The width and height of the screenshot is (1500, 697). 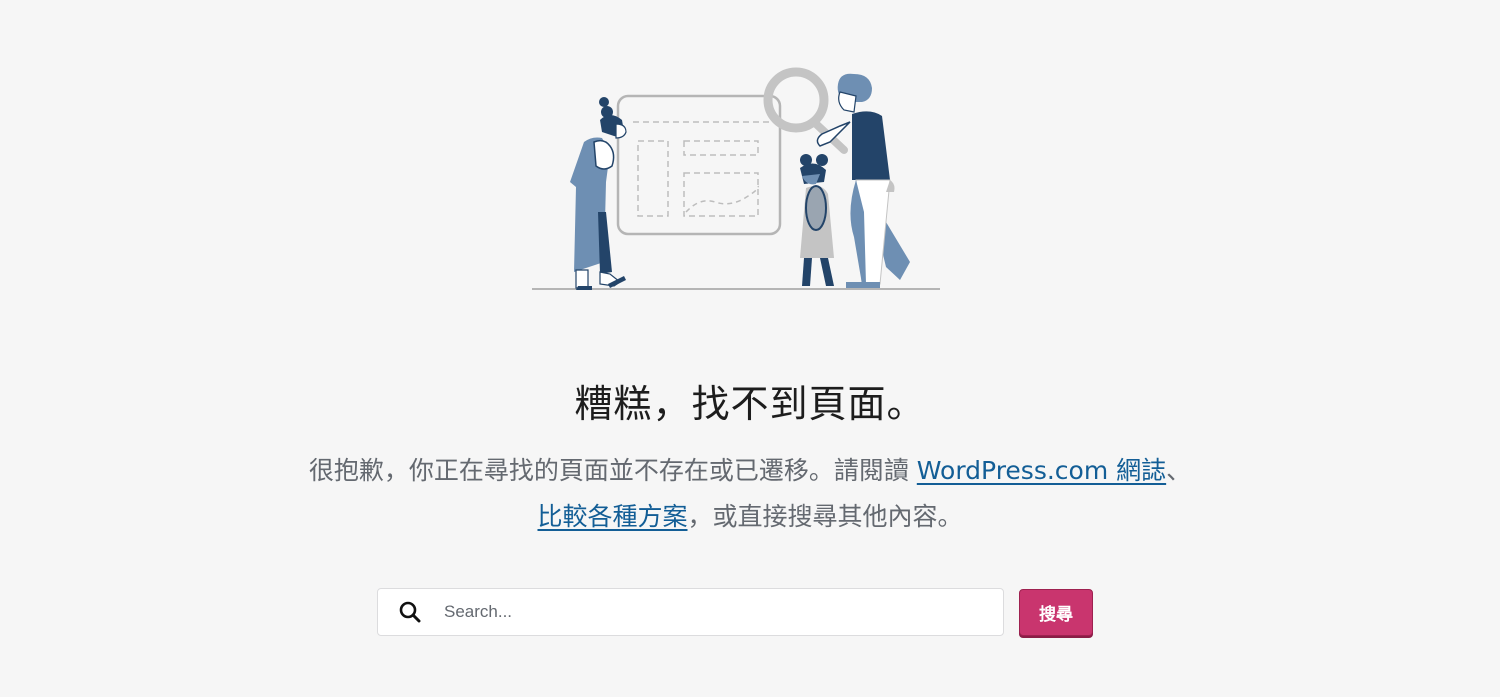 I want to click on message-text-end: ，或直接搜尋其他內容。, so click(x=825, y=516).